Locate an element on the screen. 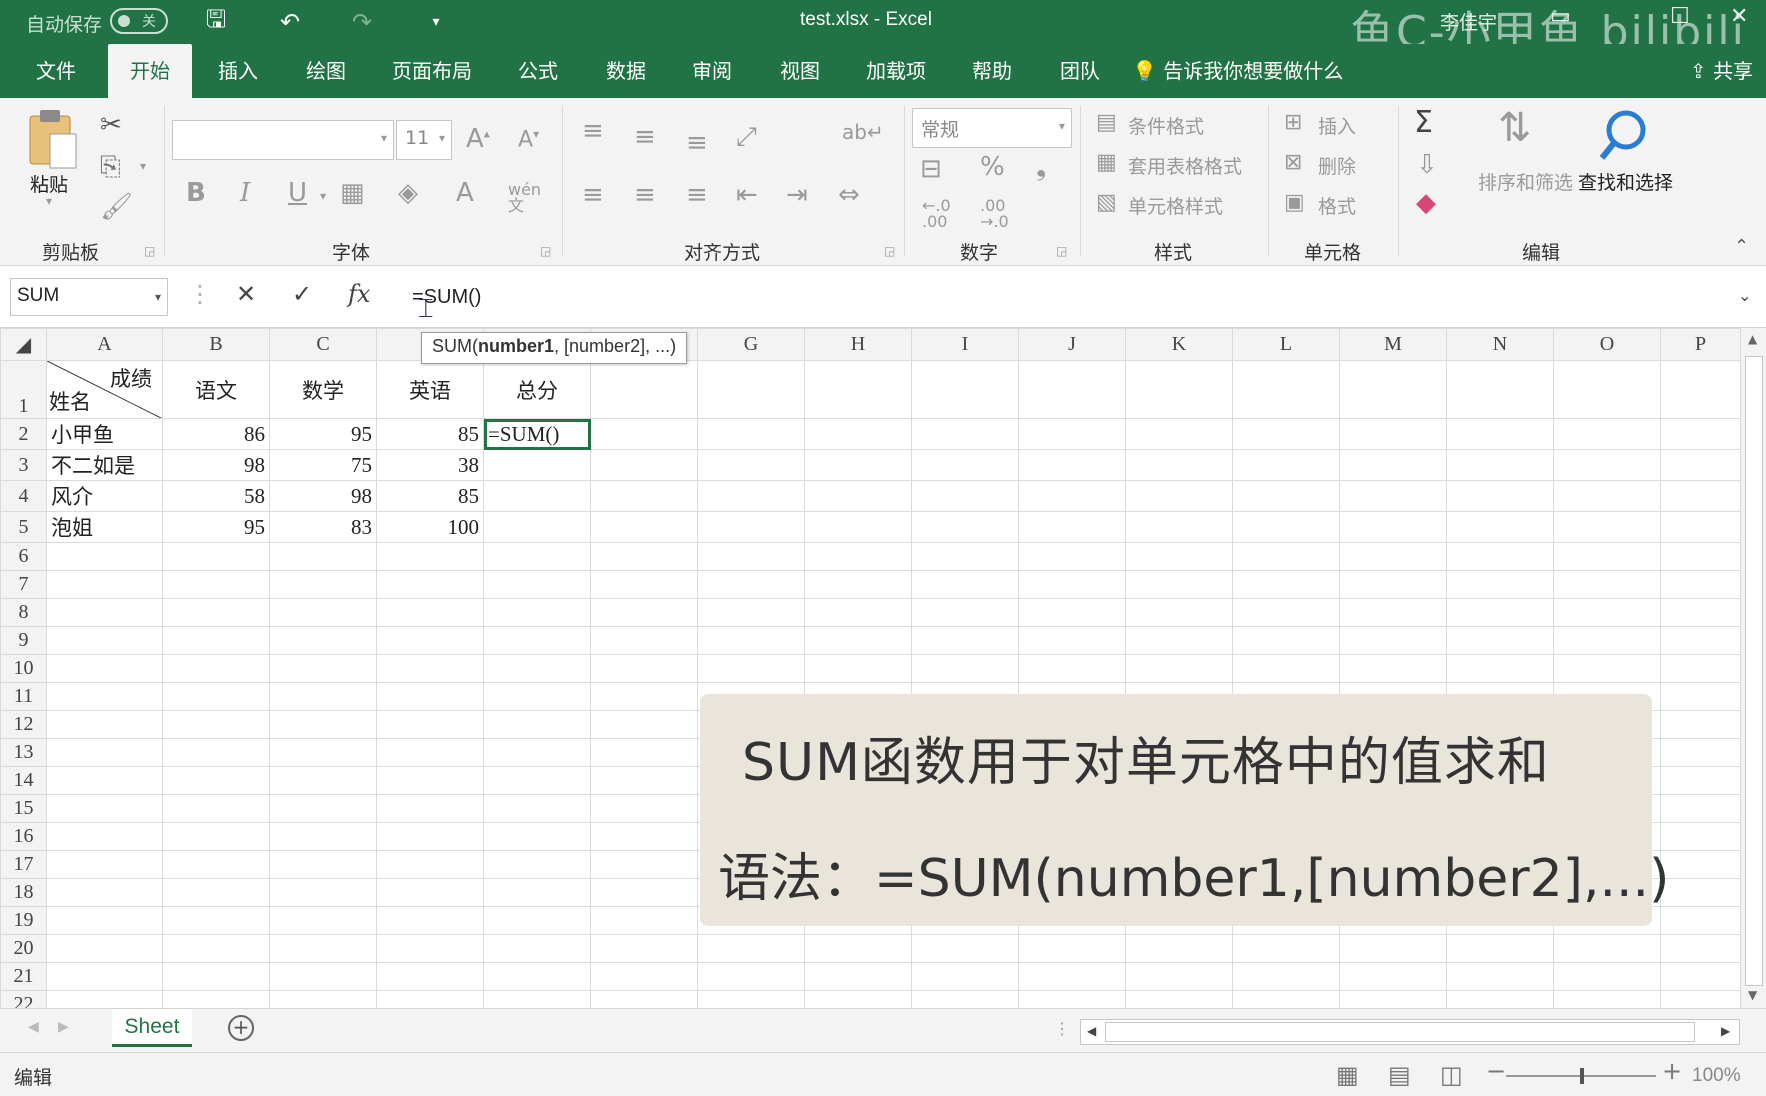 The image size is (1766, 1096). clear-icon: ◆ is located at coordinates (1426, 203).